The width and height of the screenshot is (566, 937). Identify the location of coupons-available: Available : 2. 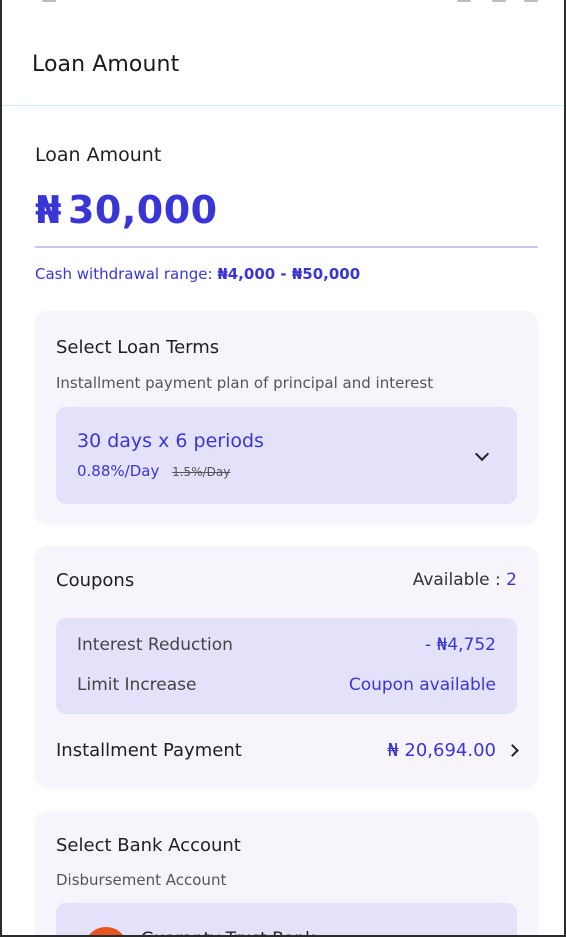
(465, 580).